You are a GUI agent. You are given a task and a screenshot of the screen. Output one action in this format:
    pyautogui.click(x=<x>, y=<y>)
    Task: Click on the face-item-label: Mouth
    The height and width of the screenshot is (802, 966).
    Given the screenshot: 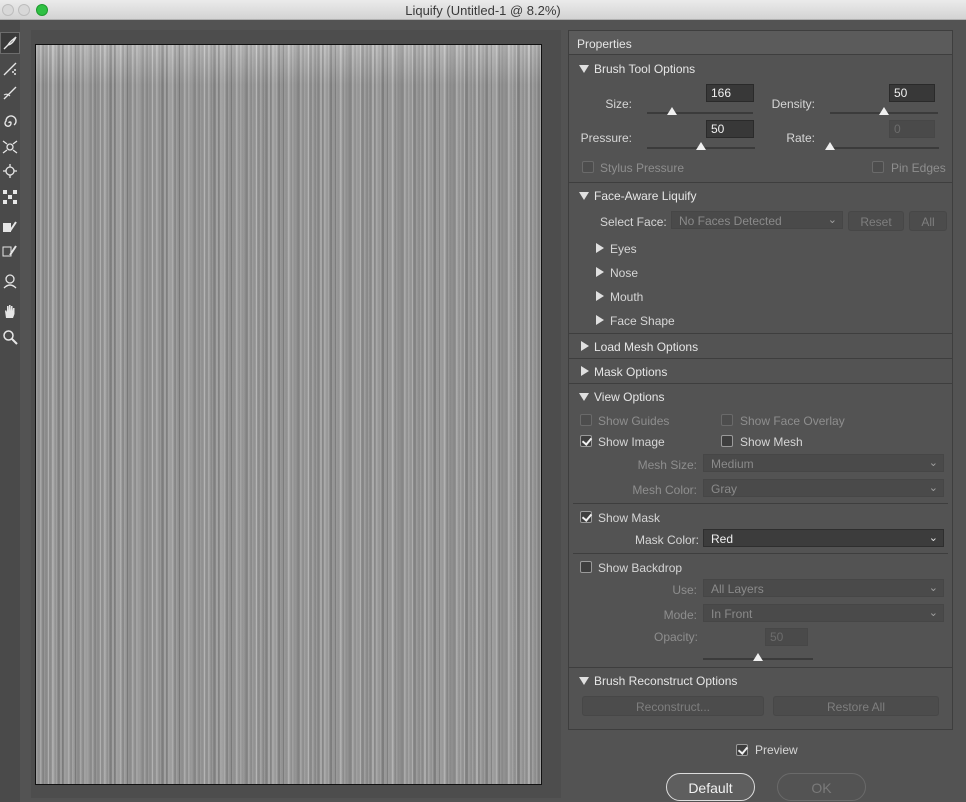 What is the action you would take?
    pyautogui.click(x=627, y=297)
    